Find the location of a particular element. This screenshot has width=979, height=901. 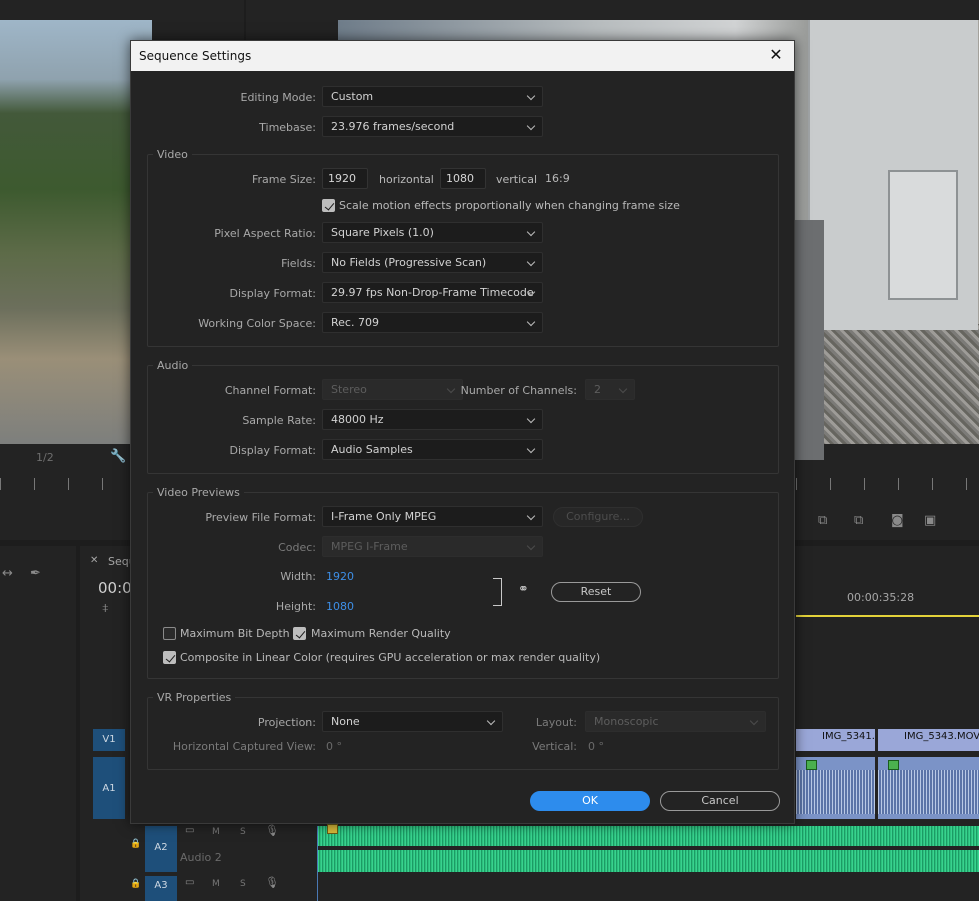

timebase-select: 23.976 frames/second is located at coordinates (432, 126).